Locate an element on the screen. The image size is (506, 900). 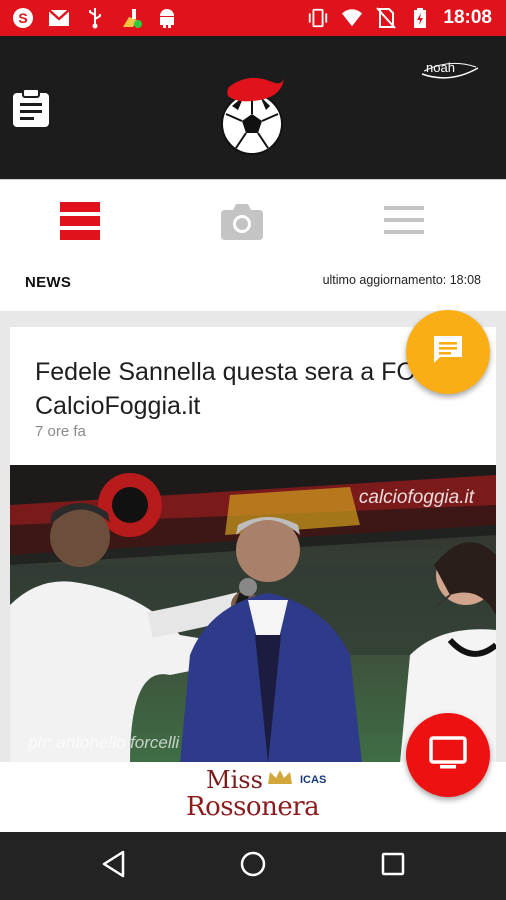
camera-icon is located at coordinates (242, 223).